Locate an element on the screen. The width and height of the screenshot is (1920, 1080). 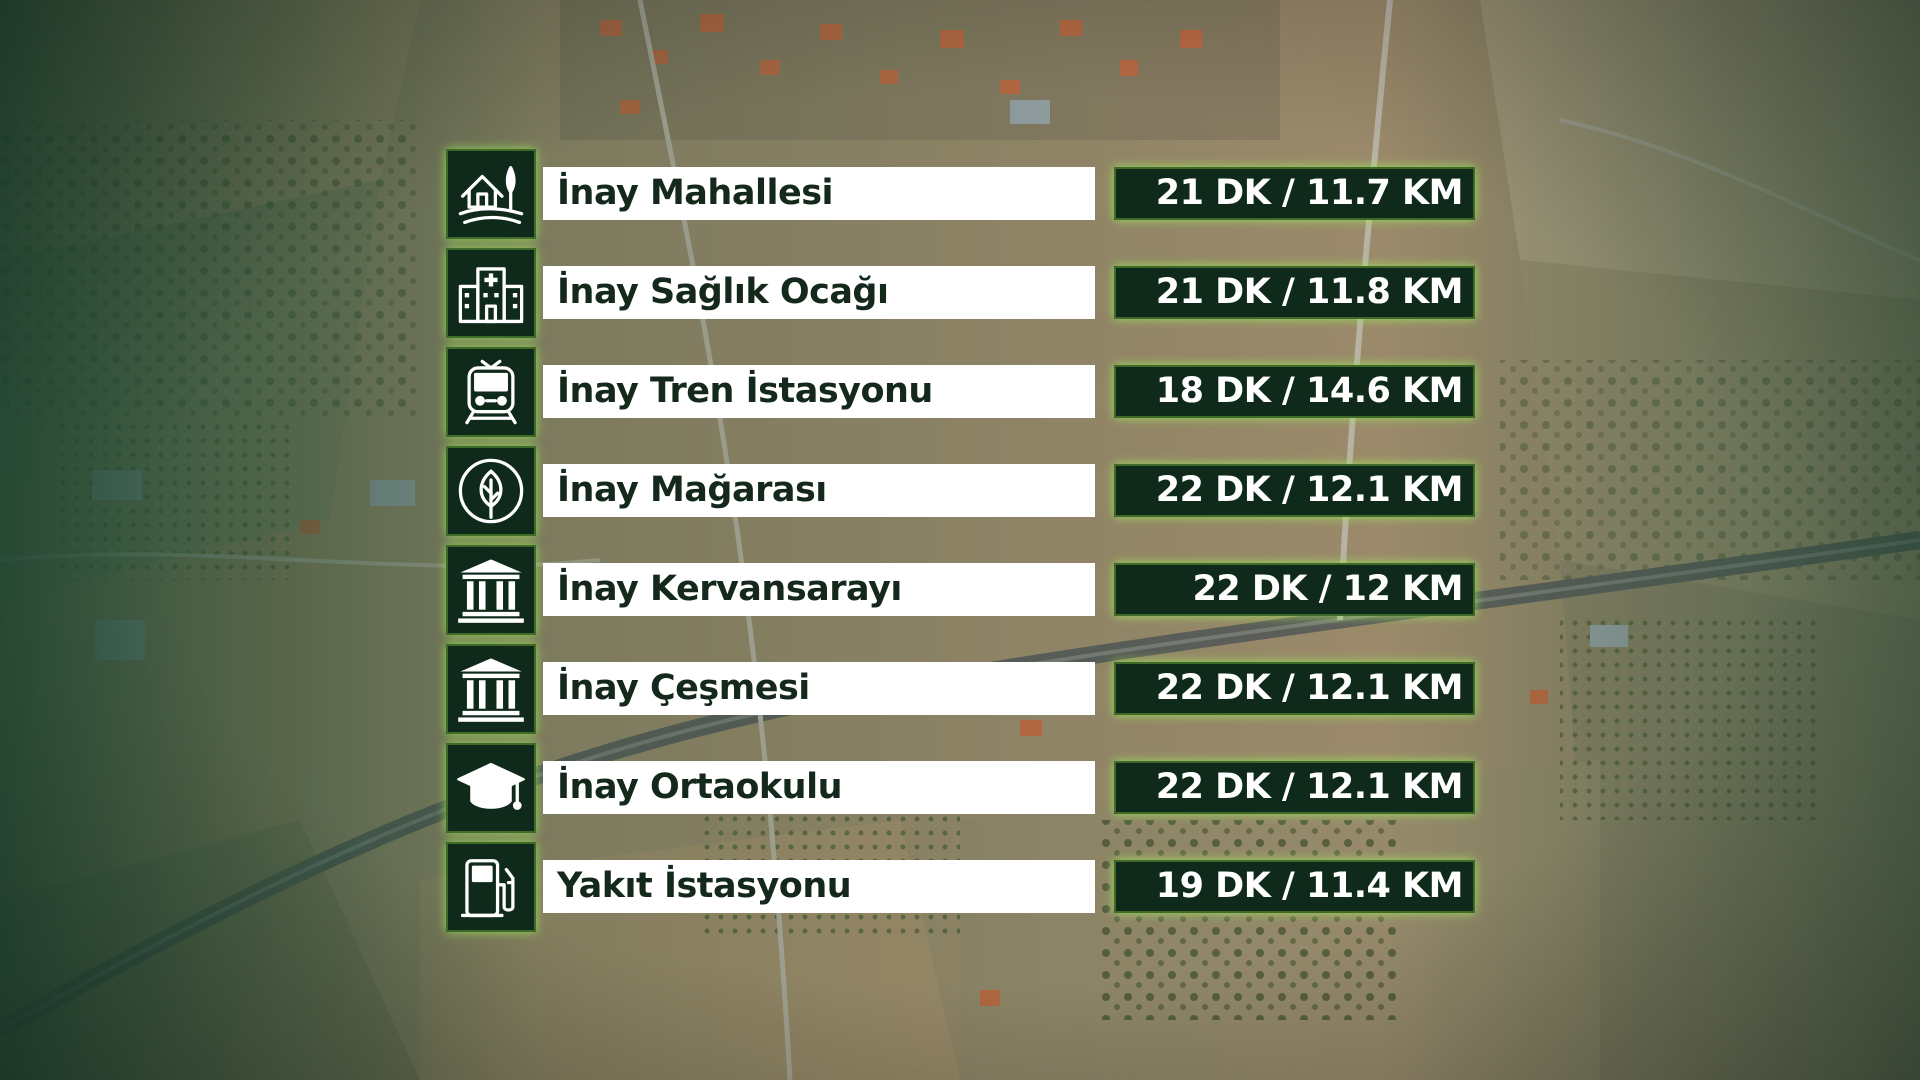
travel-time-distance: 22 DK / 12 KM is located at coordinates (1294, 589).